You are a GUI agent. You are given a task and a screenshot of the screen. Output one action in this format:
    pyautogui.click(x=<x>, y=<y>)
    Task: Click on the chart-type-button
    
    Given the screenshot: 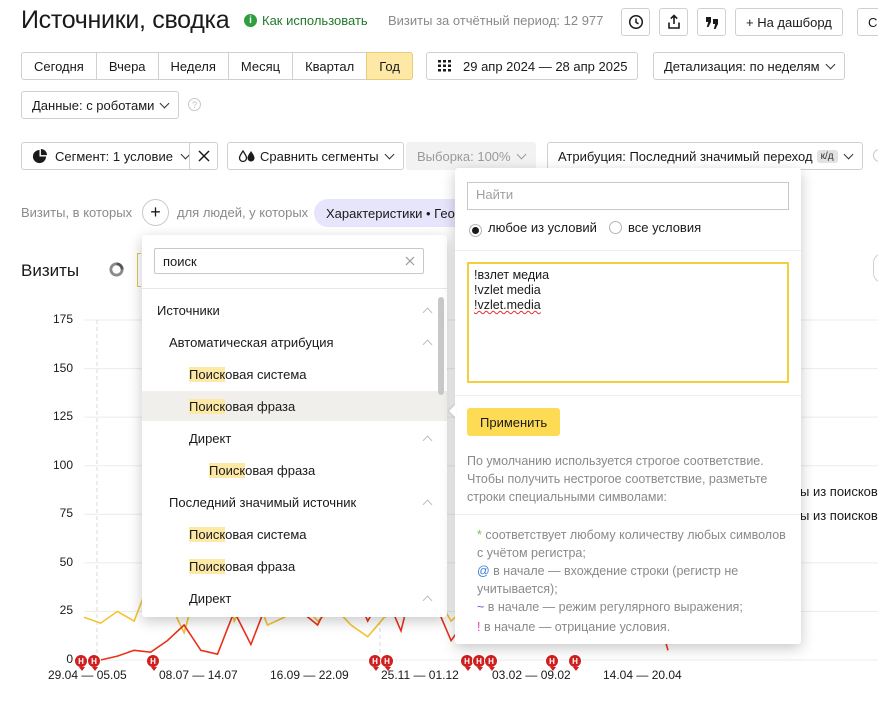 What is the action you would take?
    pyautogui.click(x=116, y=271)
    